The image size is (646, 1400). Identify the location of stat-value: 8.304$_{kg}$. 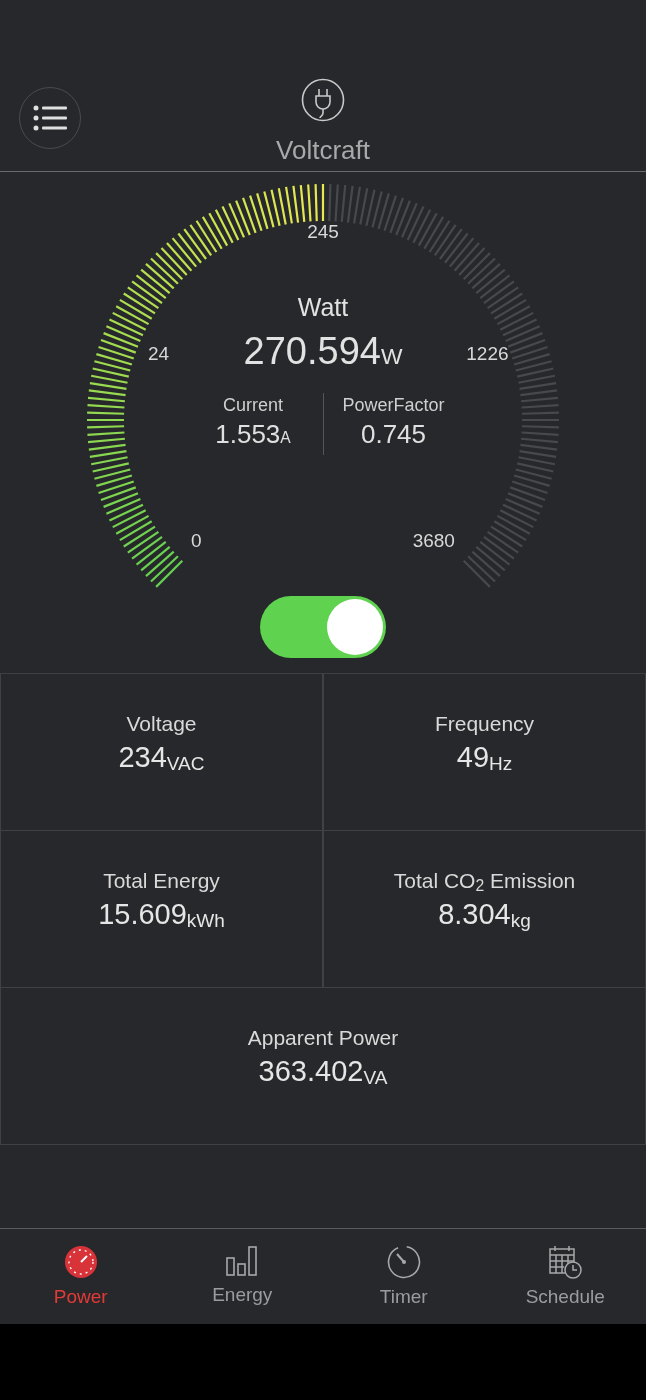
(484, 914).